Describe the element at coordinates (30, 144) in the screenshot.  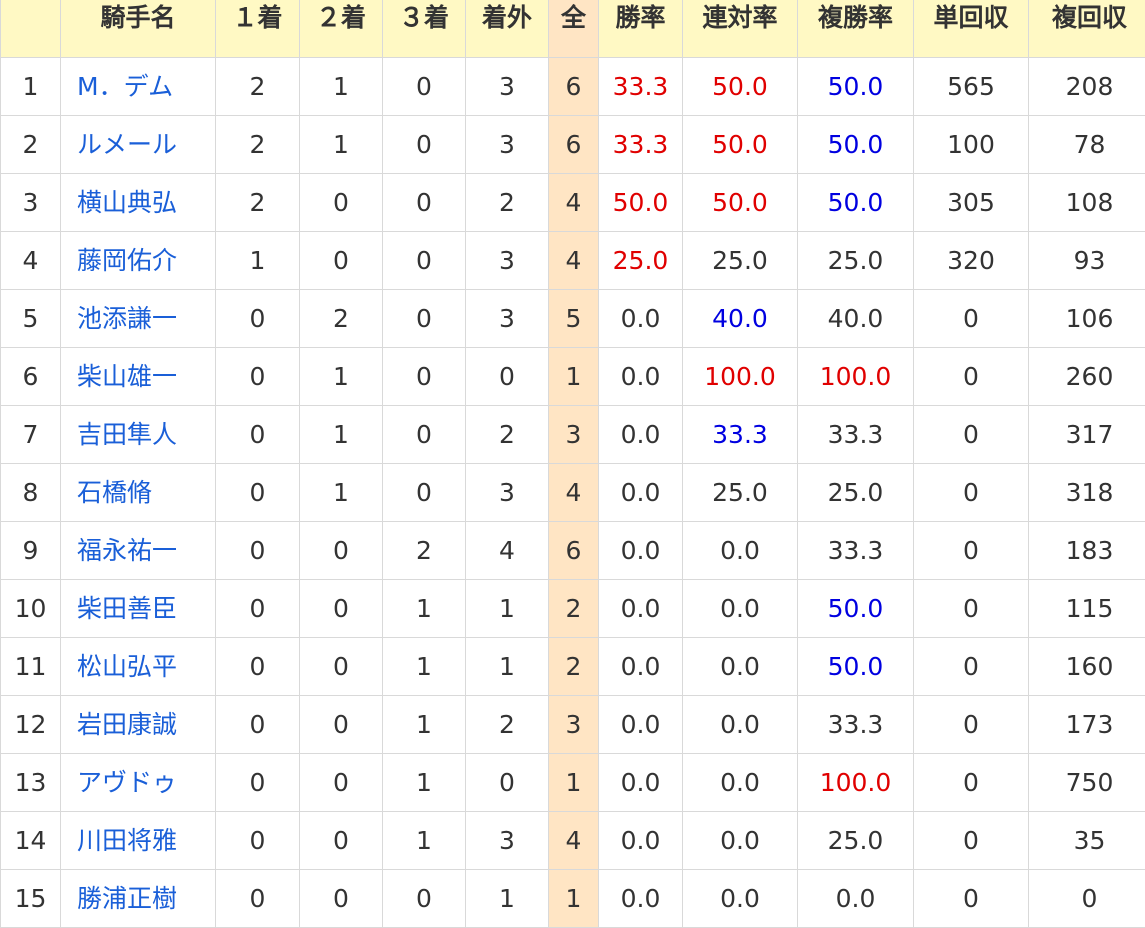
I see `cell-rank: 2` at that location.